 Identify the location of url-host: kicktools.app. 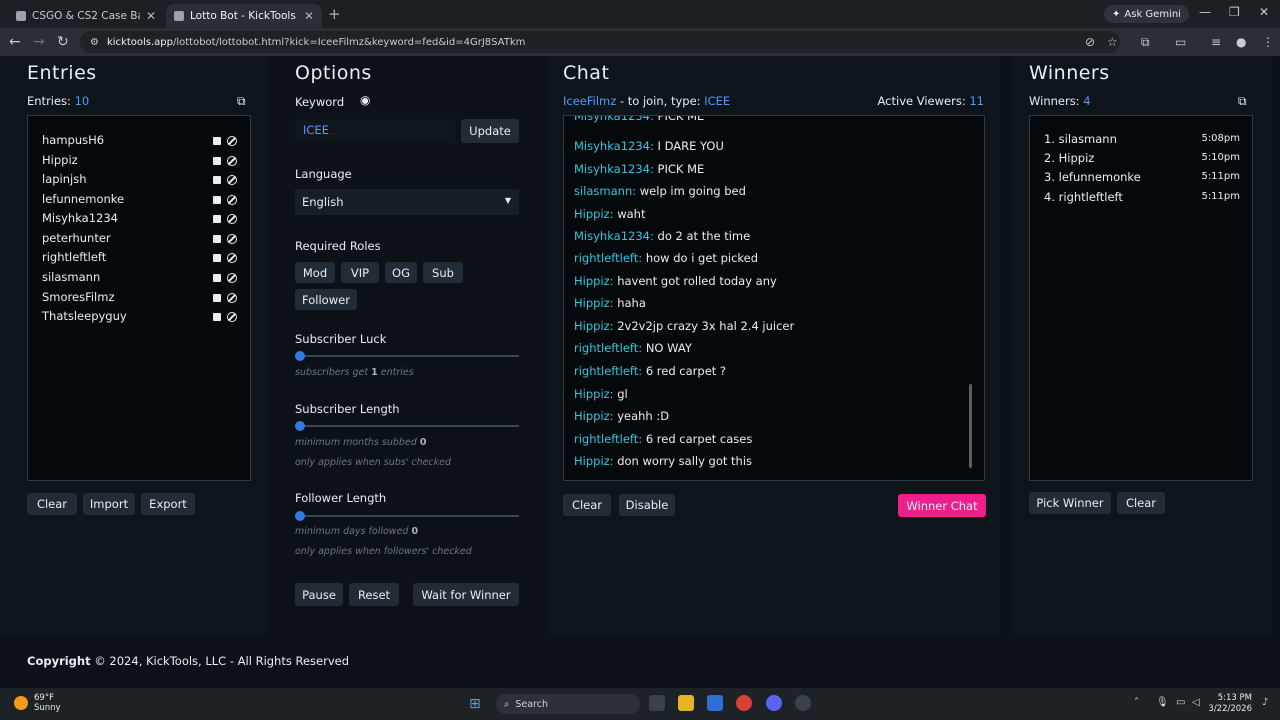
(139, 42).